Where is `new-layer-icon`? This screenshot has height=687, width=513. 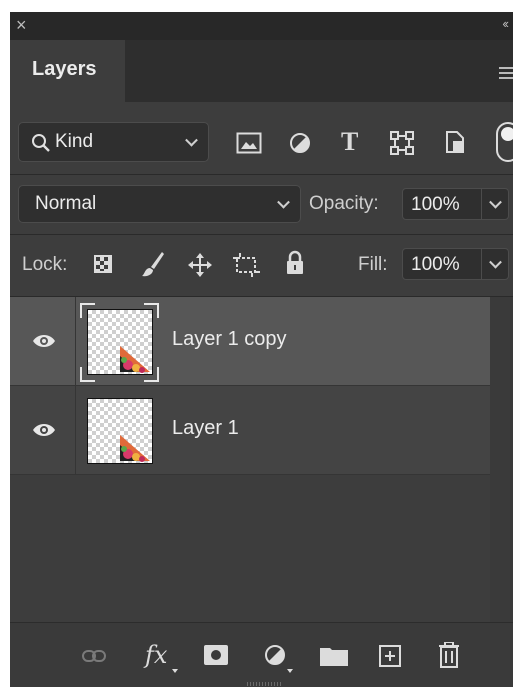 new-layer-icon is located at coordinates (390, 656).